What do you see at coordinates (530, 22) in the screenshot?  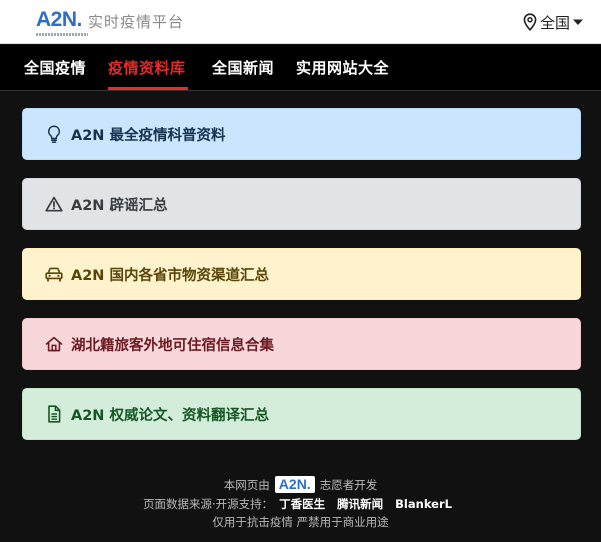 I see `location-pin-icon` at bounding box center [530, 22].